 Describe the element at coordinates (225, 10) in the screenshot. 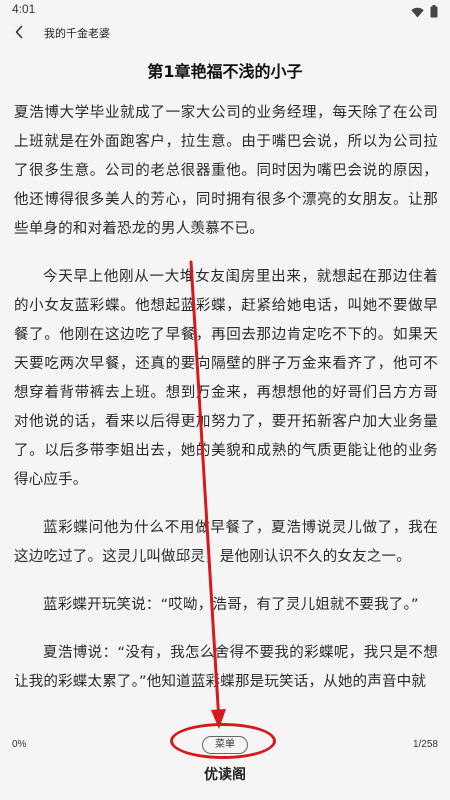

I see `status-bar: 4:01` at that location.